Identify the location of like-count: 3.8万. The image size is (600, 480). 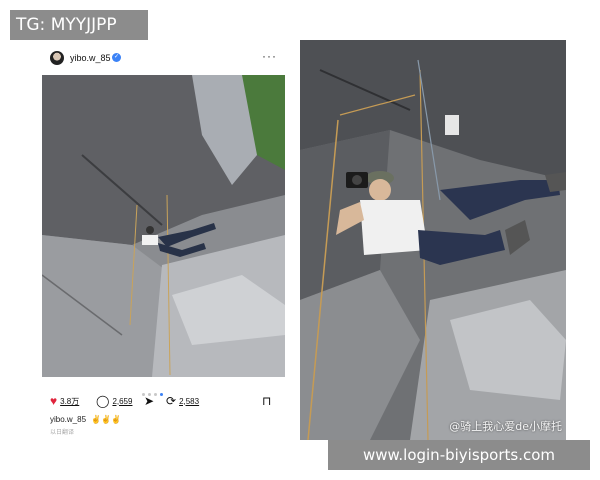
(70, 401).